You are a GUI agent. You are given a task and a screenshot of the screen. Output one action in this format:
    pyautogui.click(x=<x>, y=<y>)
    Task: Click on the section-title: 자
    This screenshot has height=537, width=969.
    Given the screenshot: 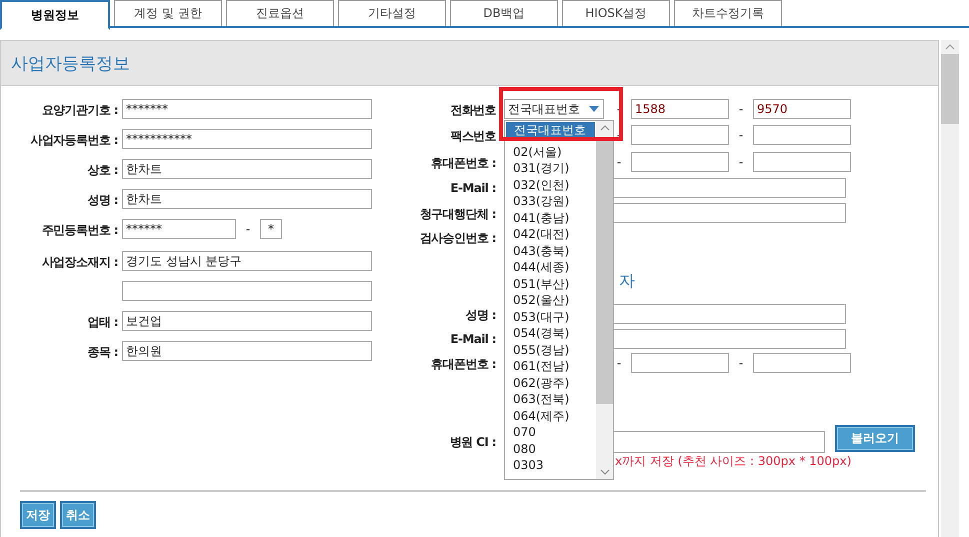 What is the action you would take?
    pyautogui.click(x=627, y=281)
    